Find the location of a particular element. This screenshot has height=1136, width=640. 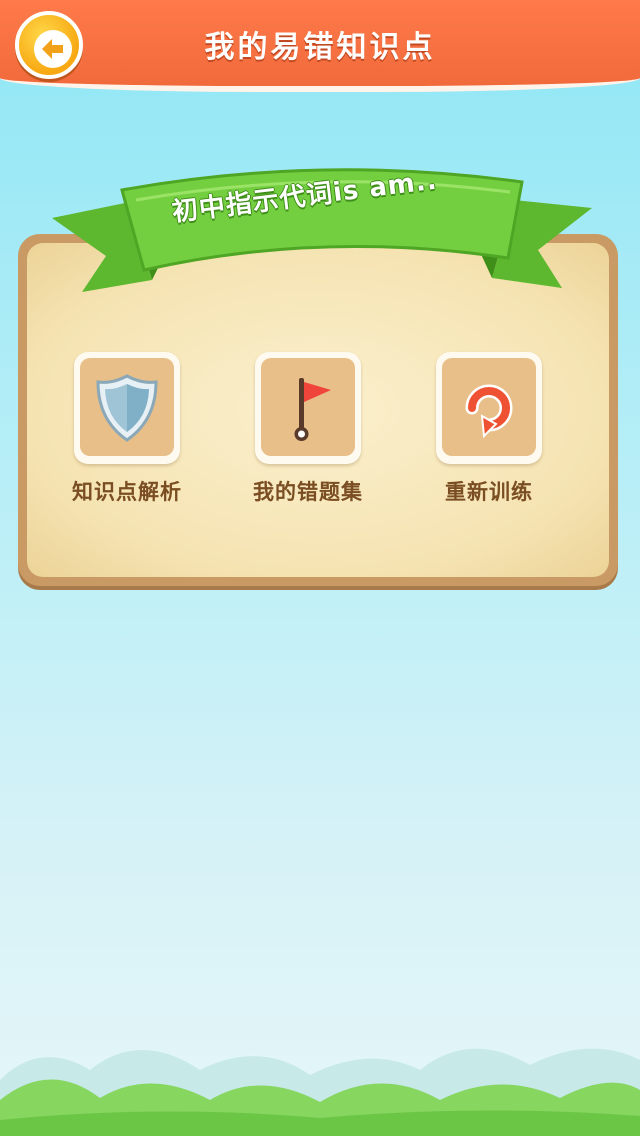

option-knowledge-analysis: 知识点解析 is located at coordinates (127, 432).